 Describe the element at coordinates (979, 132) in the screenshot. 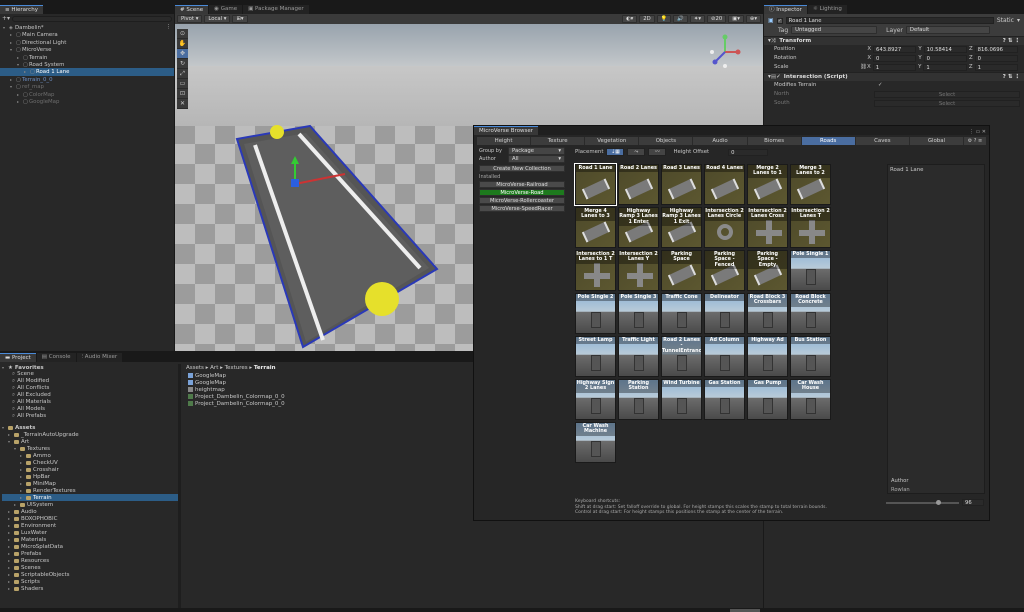

I see `window-menu-icon: ⋮ ▭ ✕` at that location.